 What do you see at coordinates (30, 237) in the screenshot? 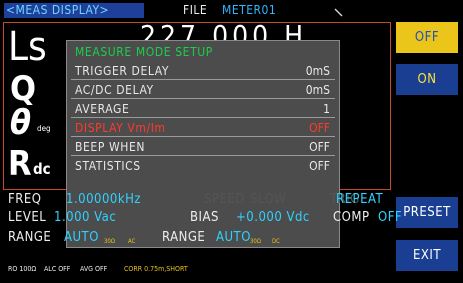
I see `range-ac-label: RANGE` at bounding box center [30, 237].